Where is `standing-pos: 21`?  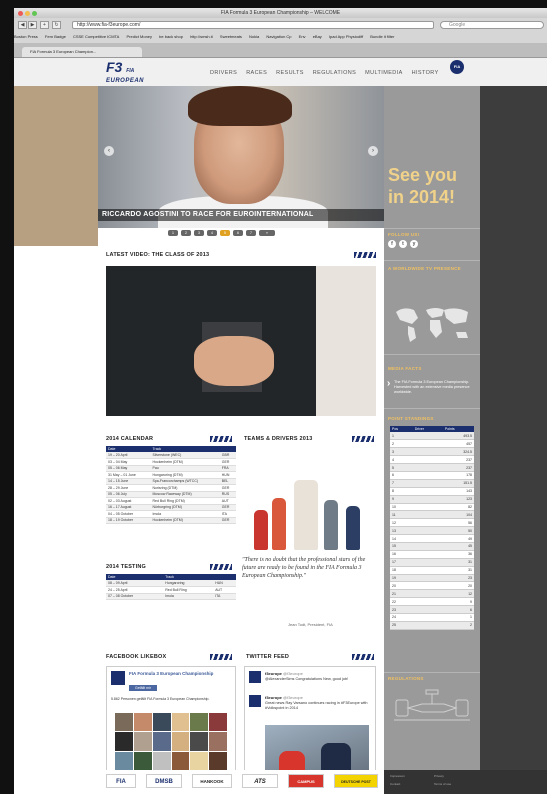 standing-pos: 21 is located at coordinates (401, 594).